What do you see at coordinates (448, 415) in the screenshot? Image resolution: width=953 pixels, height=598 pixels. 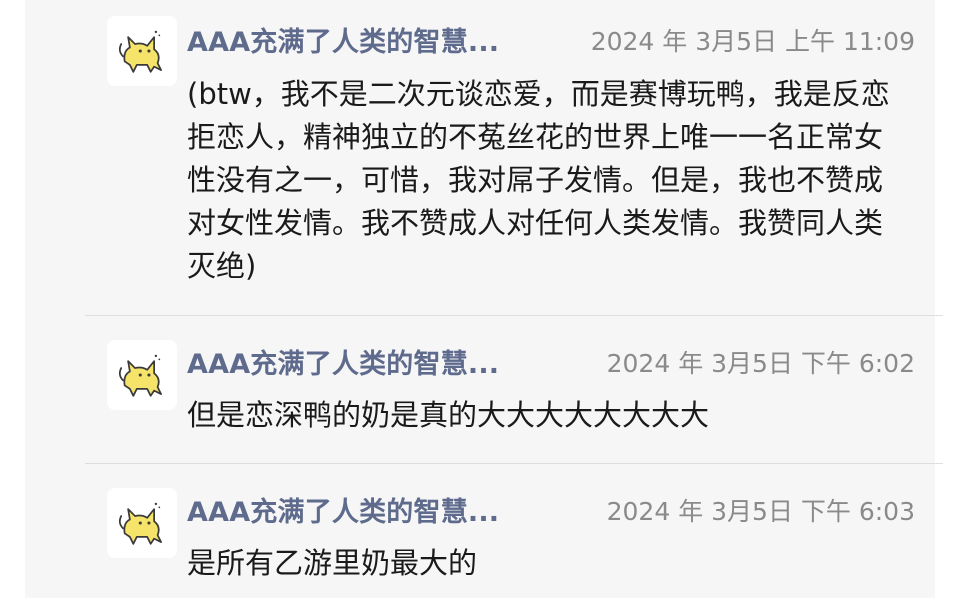 I see `comment-text: 但是恋深鸭的奶是真的大大大大大大大大` at bounding box center [448, 415].